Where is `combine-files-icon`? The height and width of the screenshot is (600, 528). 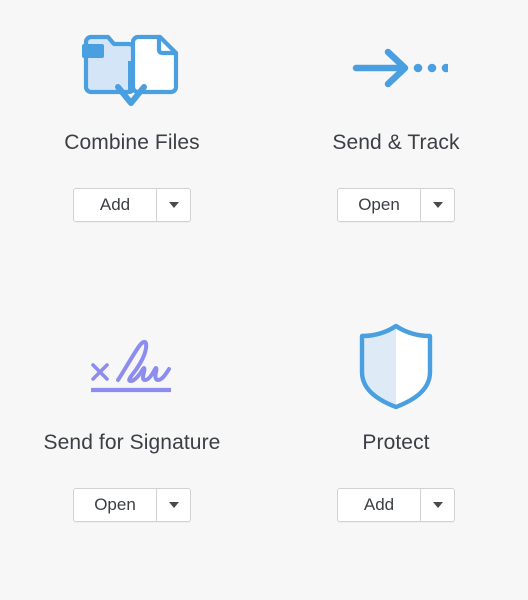 combine-files-icon is located at coordinates (132, 68).